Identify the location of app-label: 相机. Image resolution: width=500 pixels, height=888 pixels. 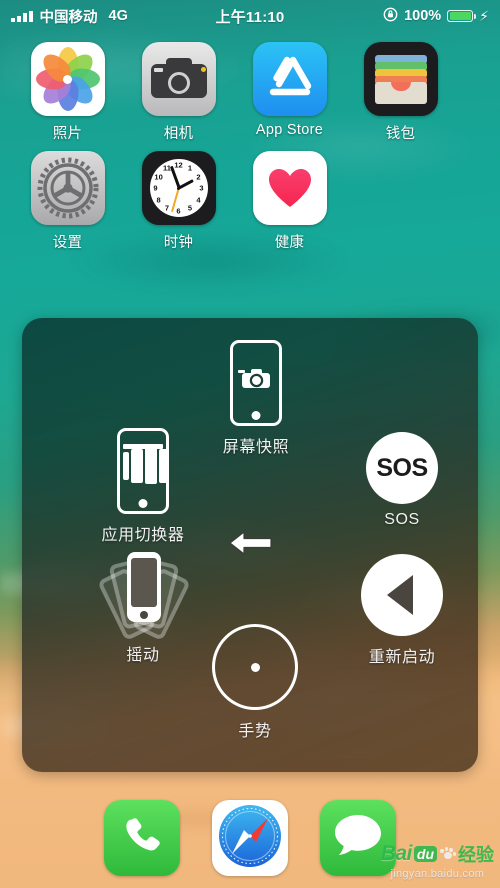
(178, 134).